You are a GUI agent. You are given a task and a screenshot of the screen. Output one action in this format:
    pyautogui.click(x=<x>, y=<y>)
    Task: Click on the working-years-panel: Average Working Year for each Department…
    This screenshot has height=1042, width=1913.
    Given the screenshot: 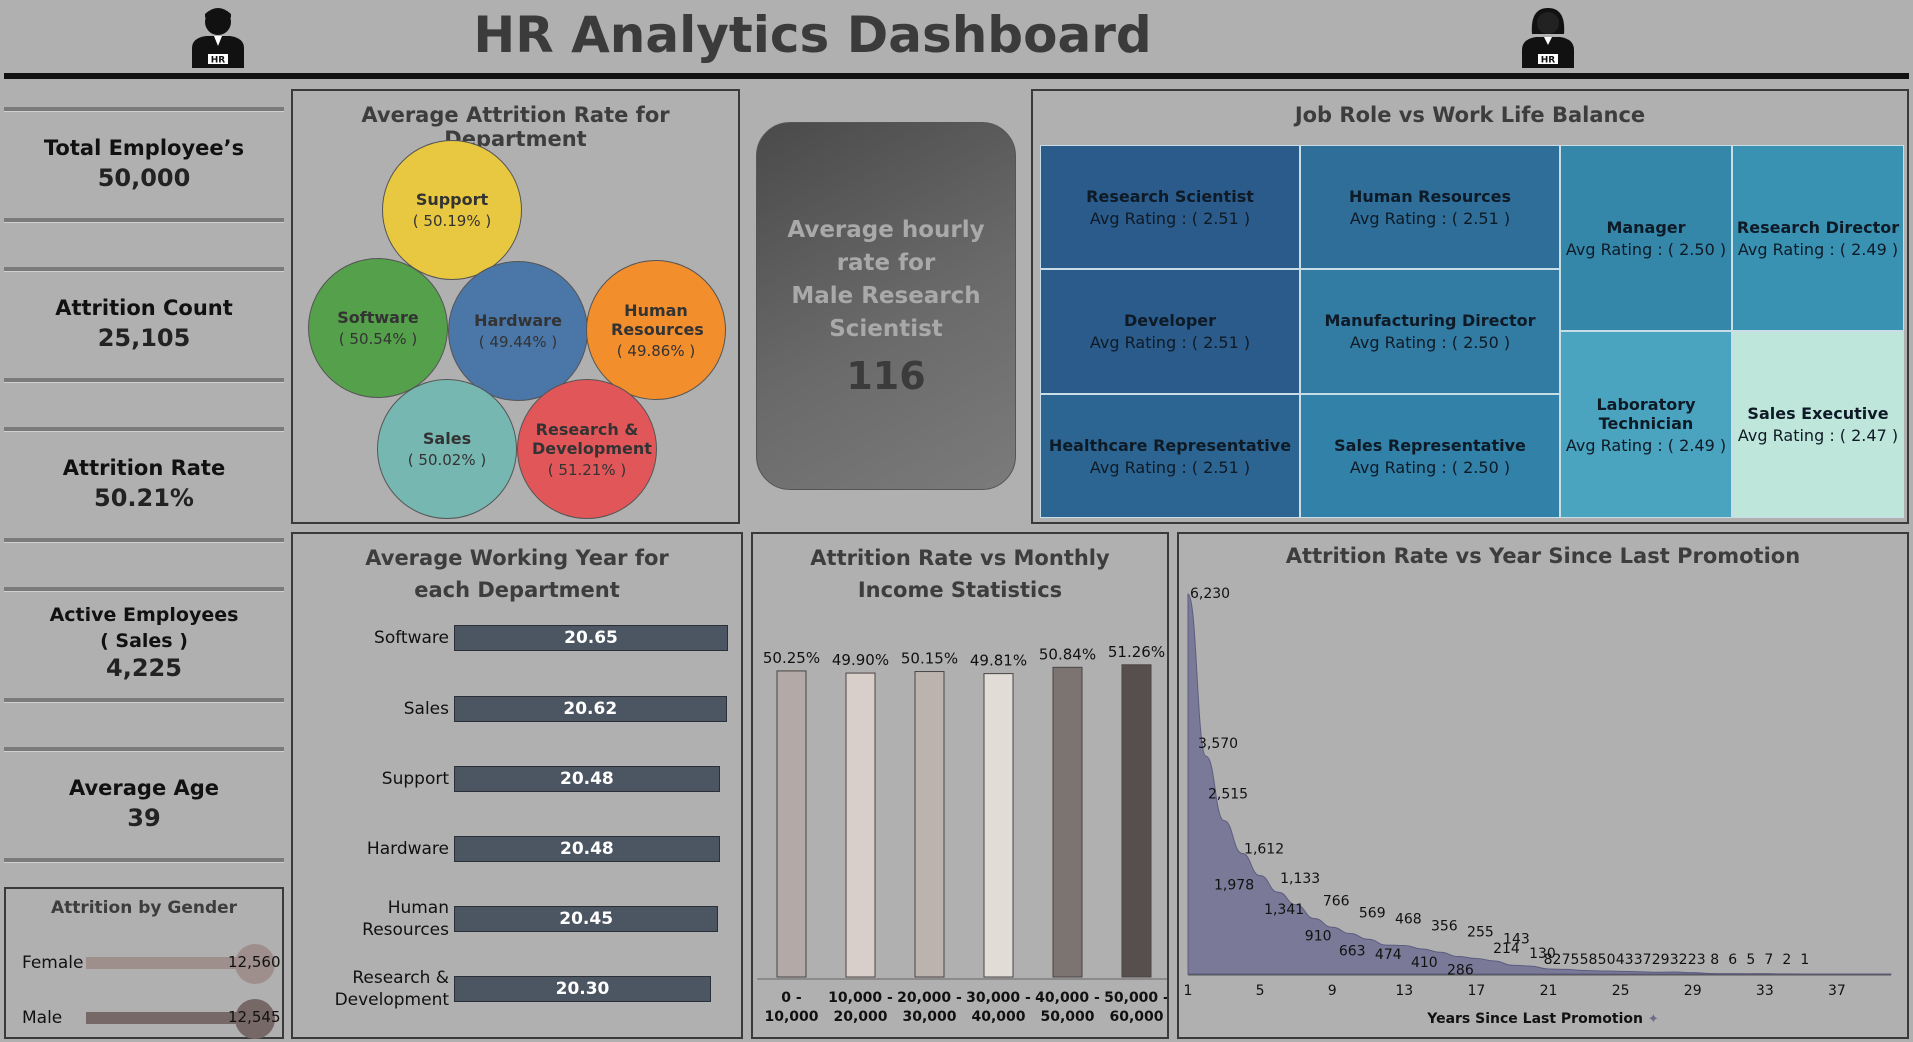 What is the action you would take?
    pyautogui.click(x=517, y=785)
    